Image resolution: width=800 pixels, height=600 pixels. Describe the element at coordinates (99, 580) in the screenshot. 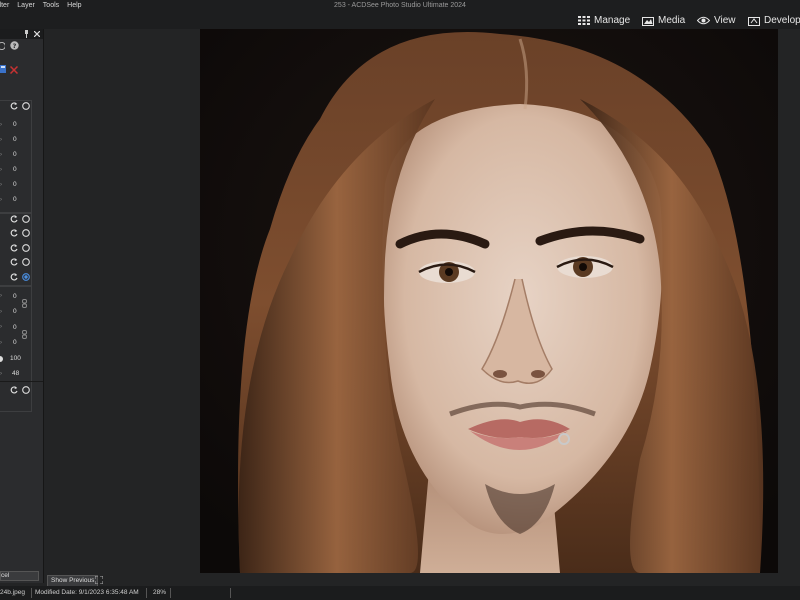

I see `fullscreen-icon` at that location.